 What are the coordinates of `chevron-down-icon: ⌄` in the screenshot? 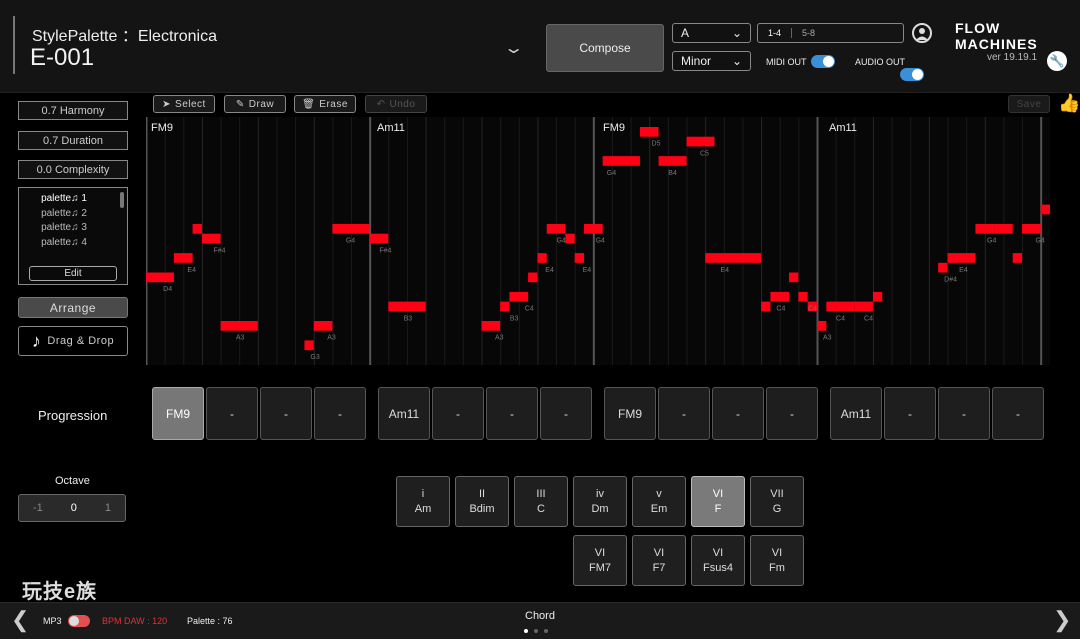 It's located at (513, 48).